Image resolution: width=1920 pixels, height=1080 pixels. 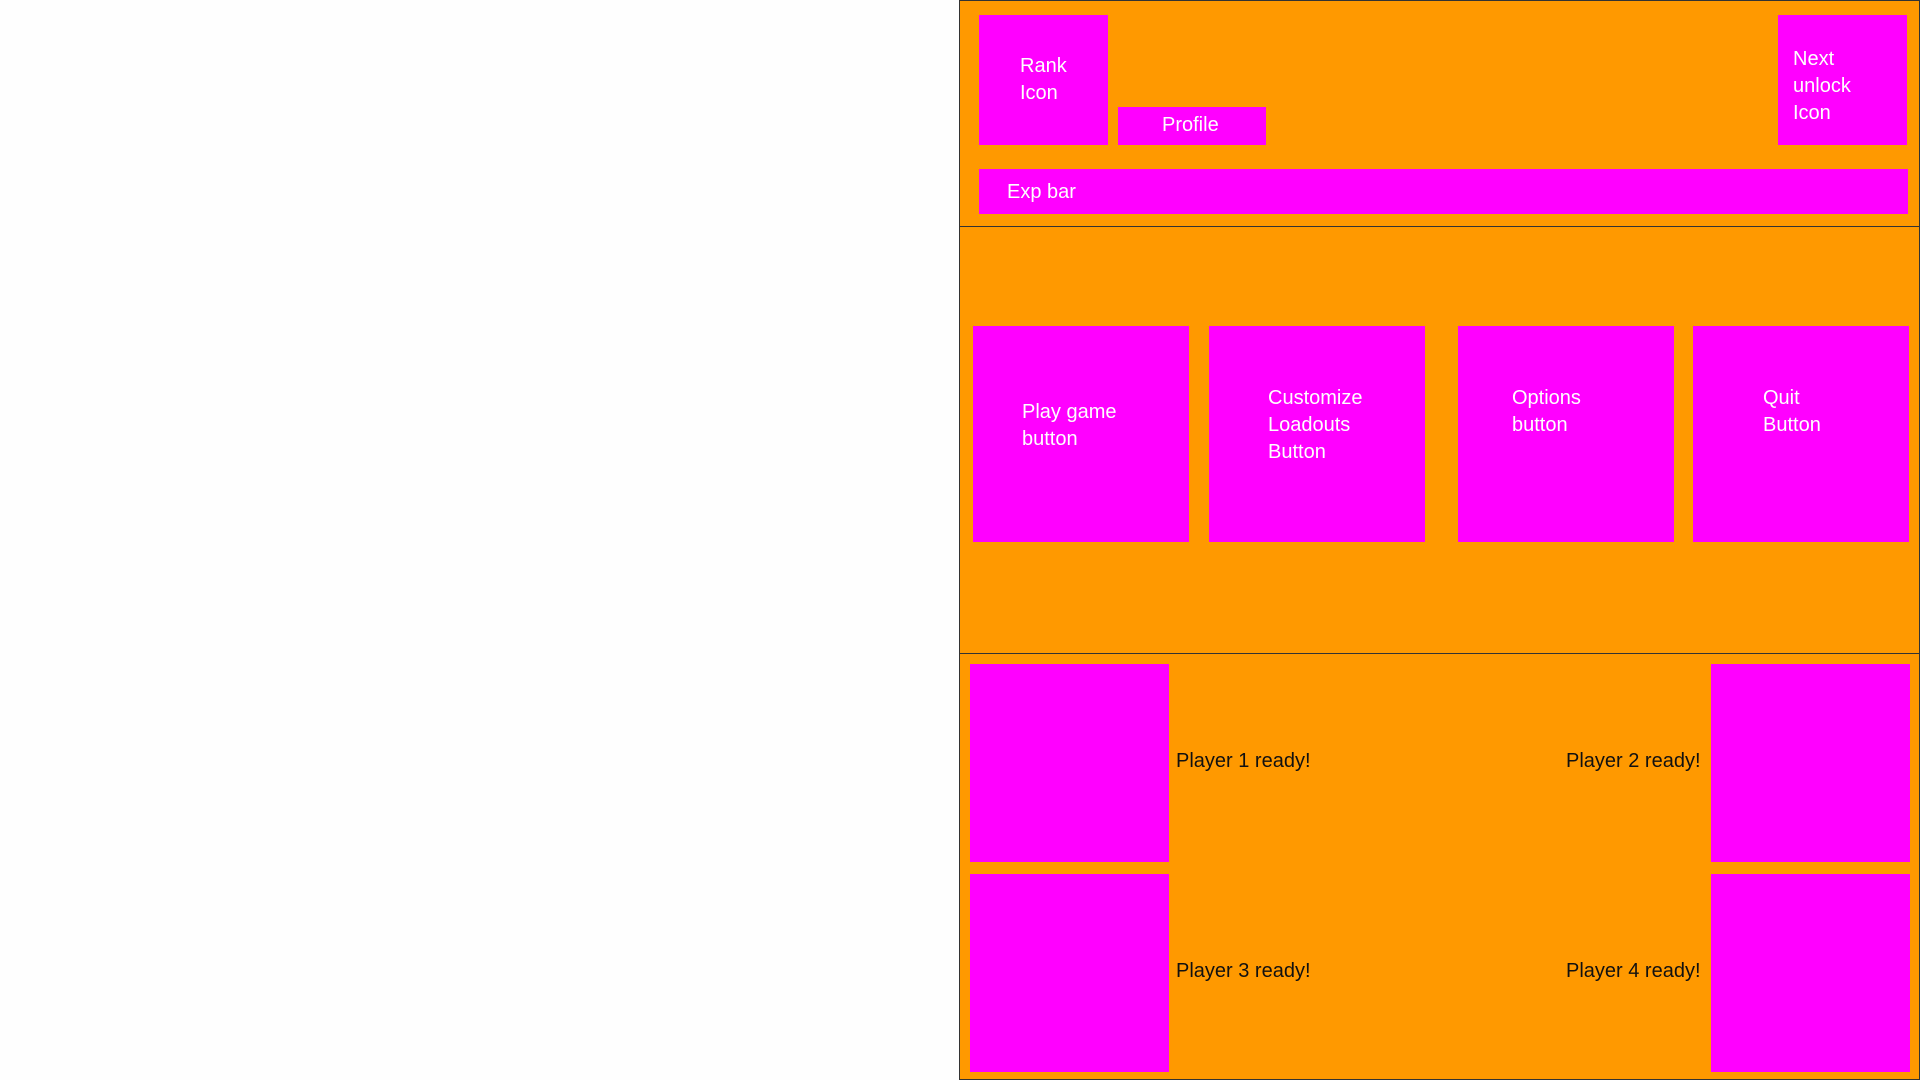 I want to click on player-2-avatar, so click(x=1810, y=763).